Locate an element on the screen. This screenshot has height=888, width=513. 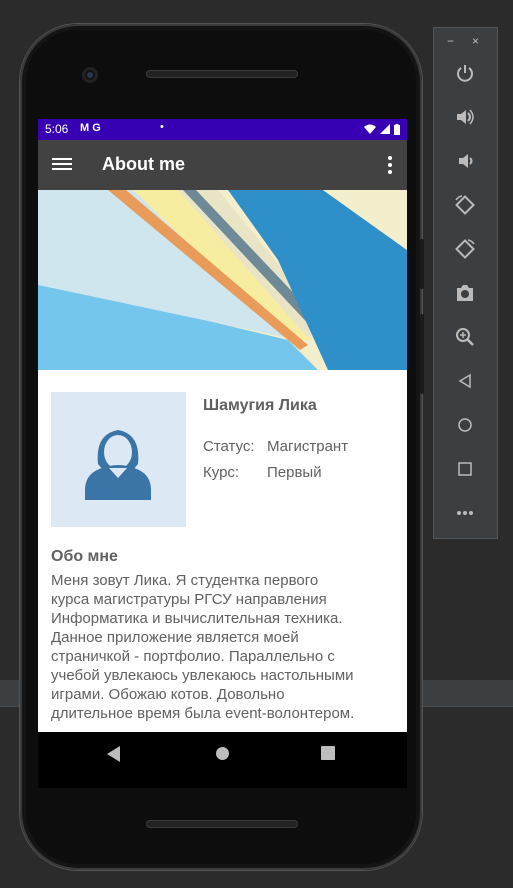
menu-icon is located at coordinates (62, 165).